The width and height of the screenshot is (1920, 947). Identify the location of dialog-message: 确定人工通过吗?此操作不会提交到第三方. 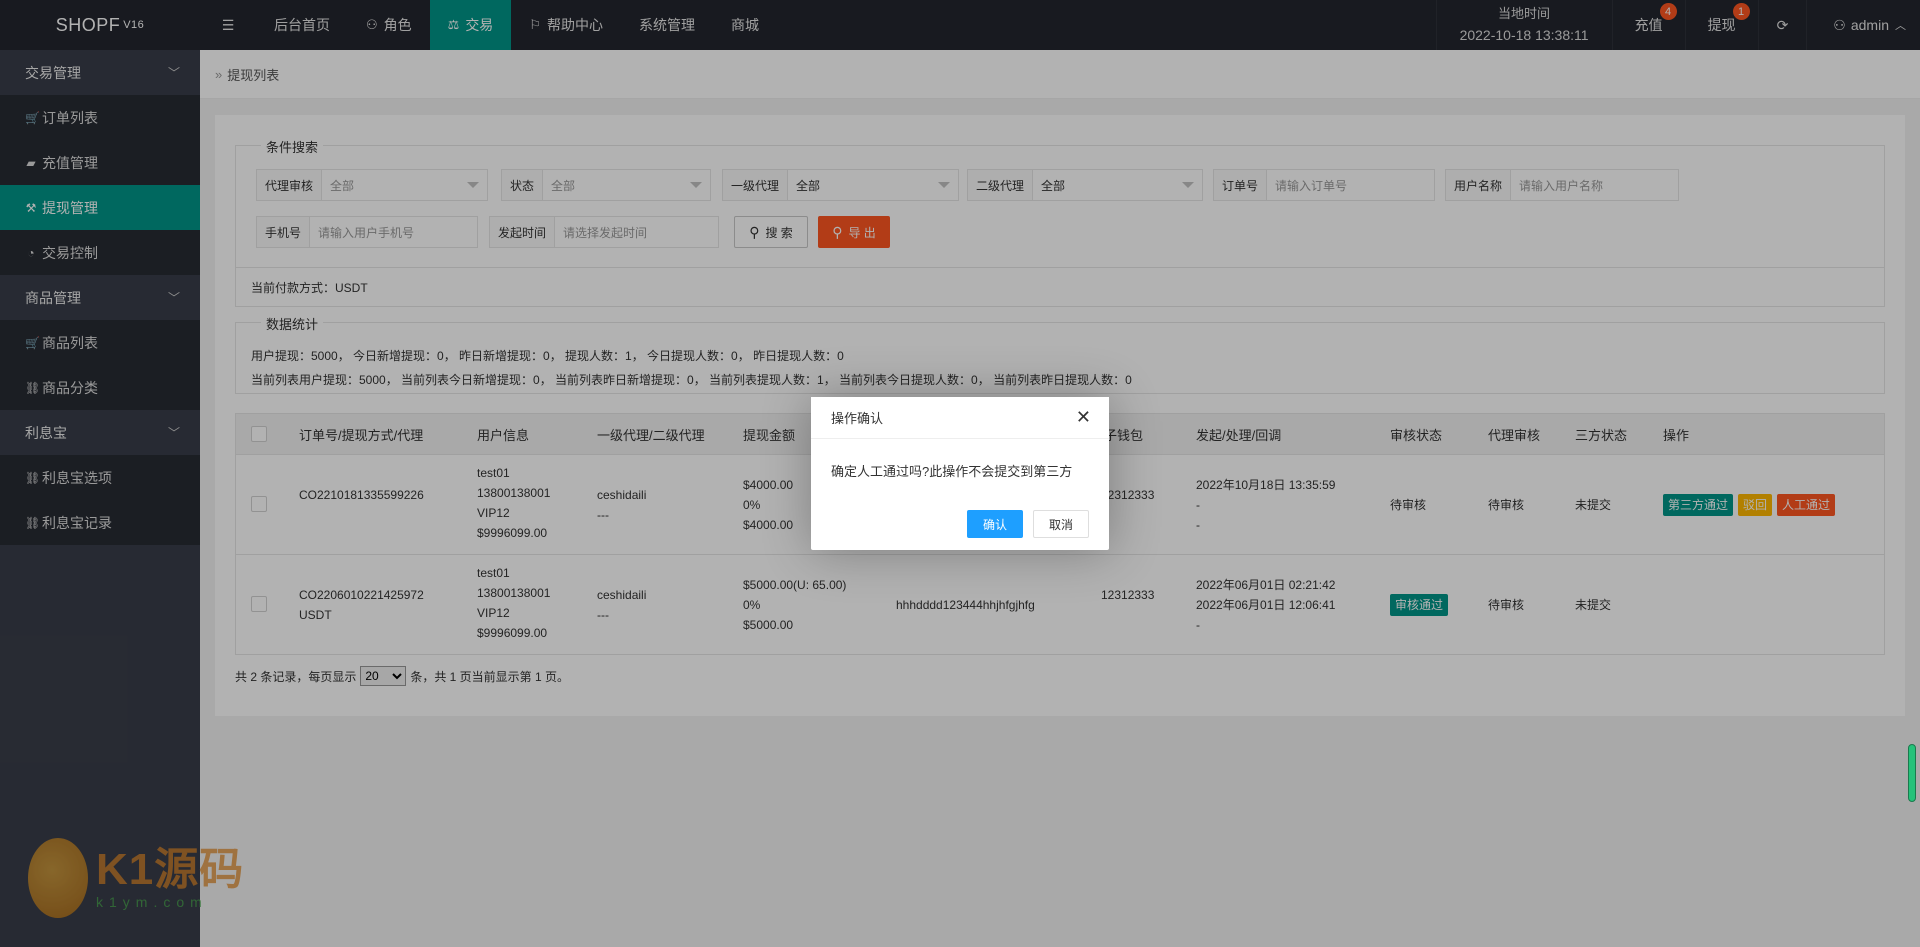
(952, 471).